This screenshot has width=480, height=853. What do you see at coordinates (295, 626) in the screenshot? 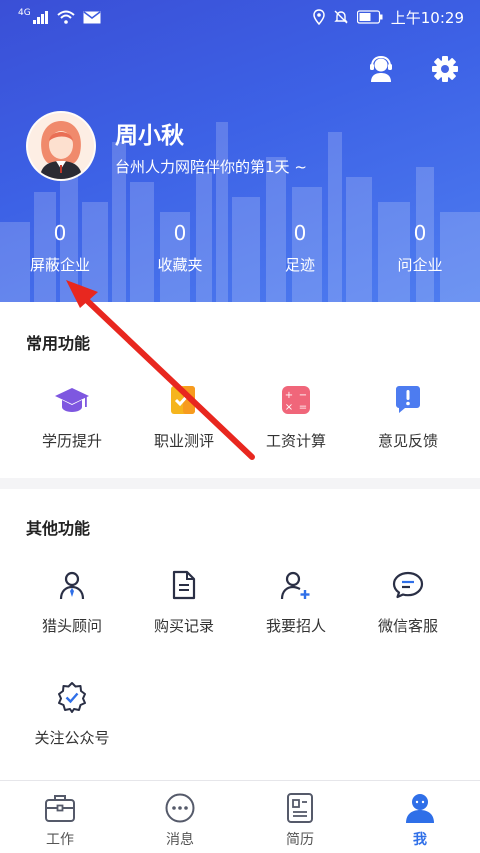
I see `grid-item-label: 我要招人` at bounding box center [295, 626].